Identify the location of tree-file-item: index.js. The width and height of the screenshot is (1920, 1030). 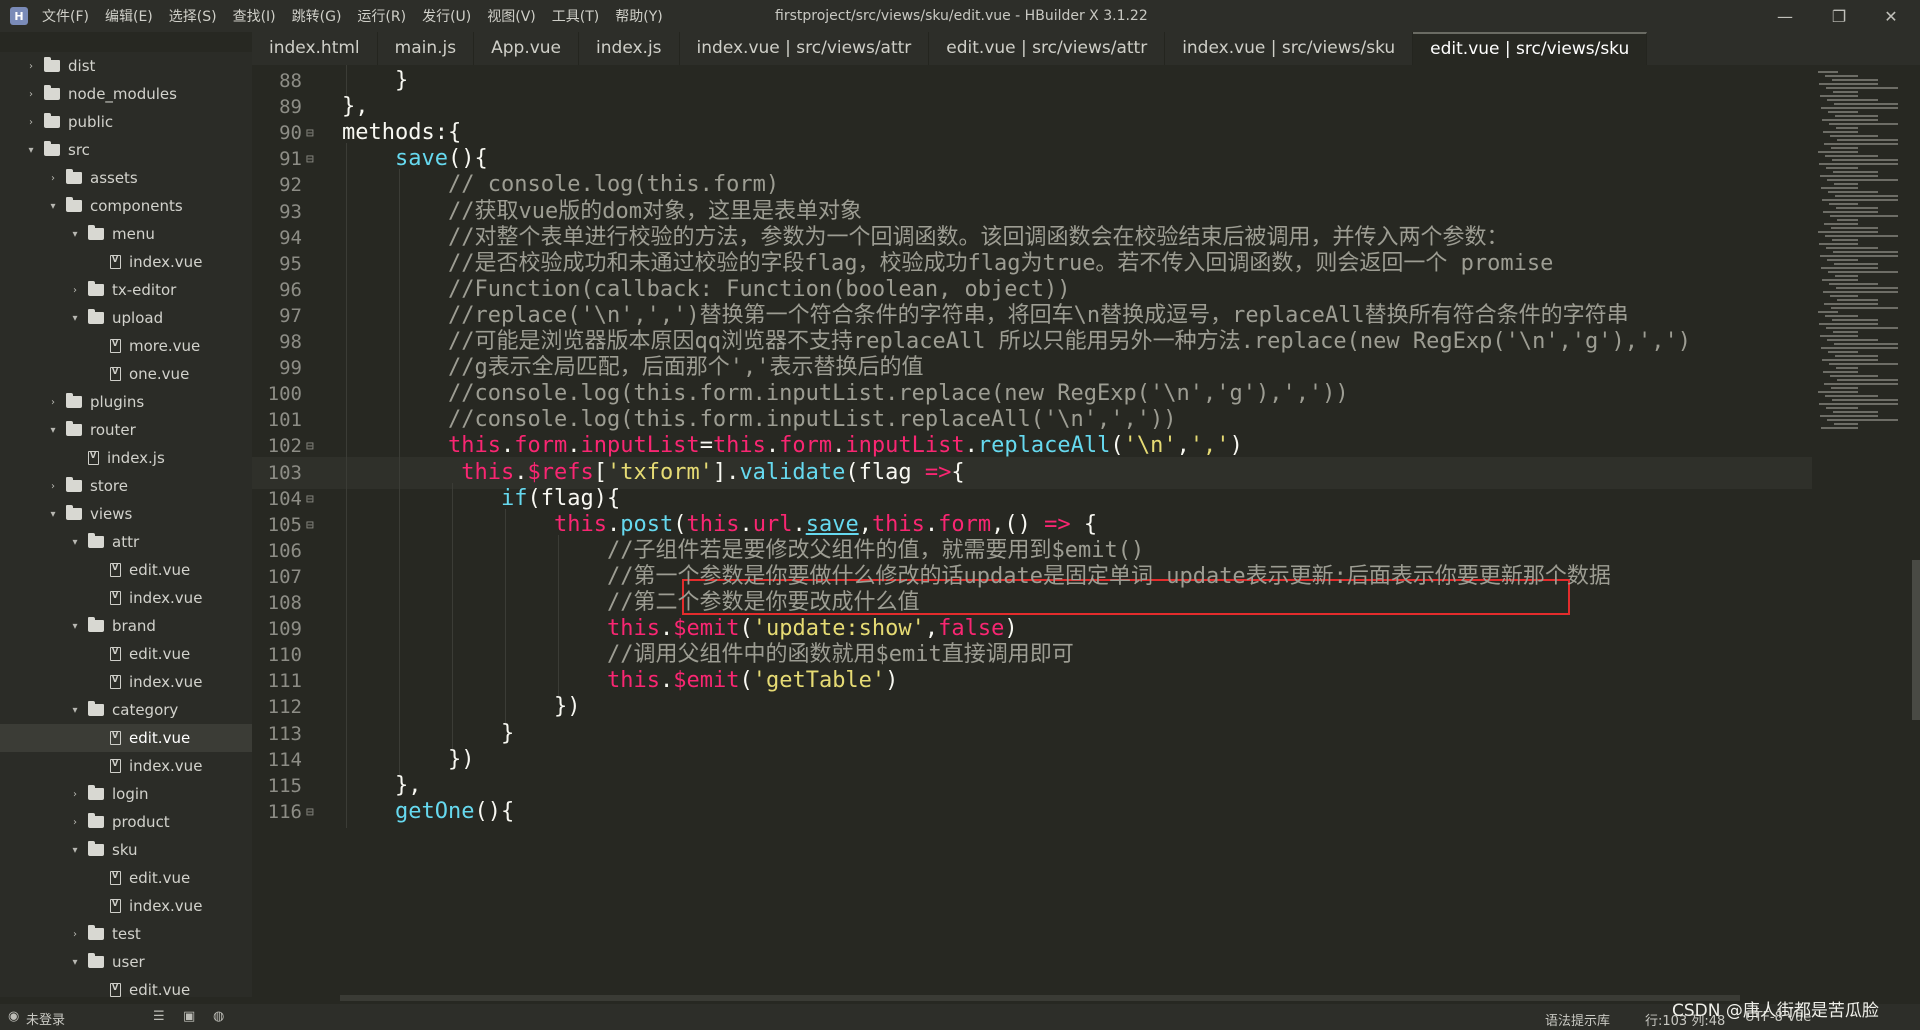
(126, 458).